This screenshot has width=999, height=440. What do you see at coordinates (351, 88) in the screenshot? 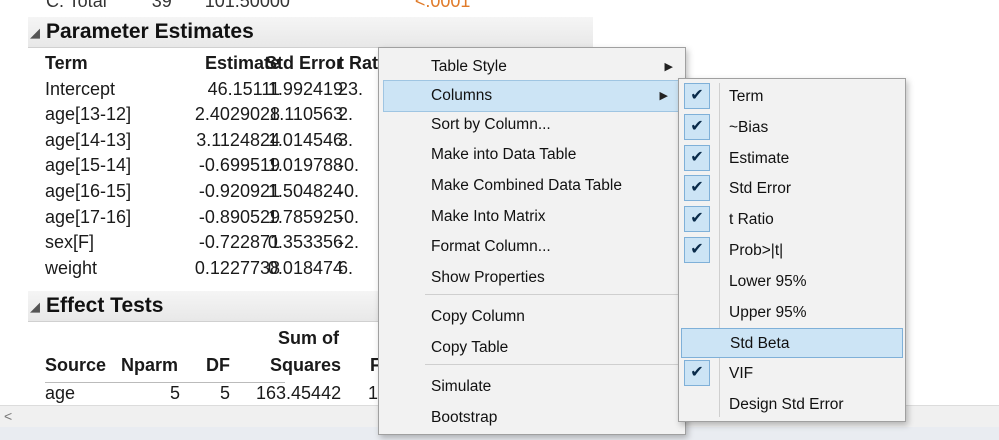
I see `t-ratio-cell: 23.` at bounding box center [351, 88].